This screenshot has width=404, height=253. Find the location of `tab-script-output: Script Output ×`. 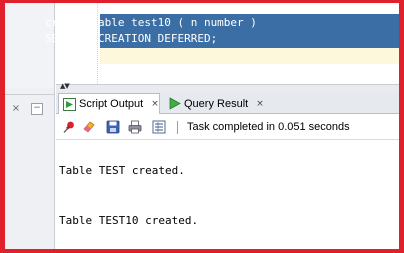

tab-script-output: Script Output × is located at coordinates (109, 103).